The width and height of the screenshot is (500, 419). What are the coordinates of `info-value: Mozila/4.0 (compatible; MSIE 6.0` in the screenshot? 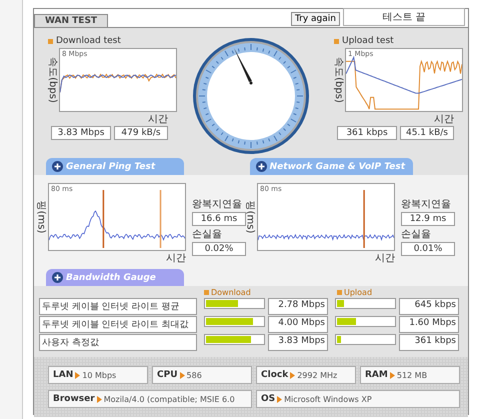 It's located at (169, 399).